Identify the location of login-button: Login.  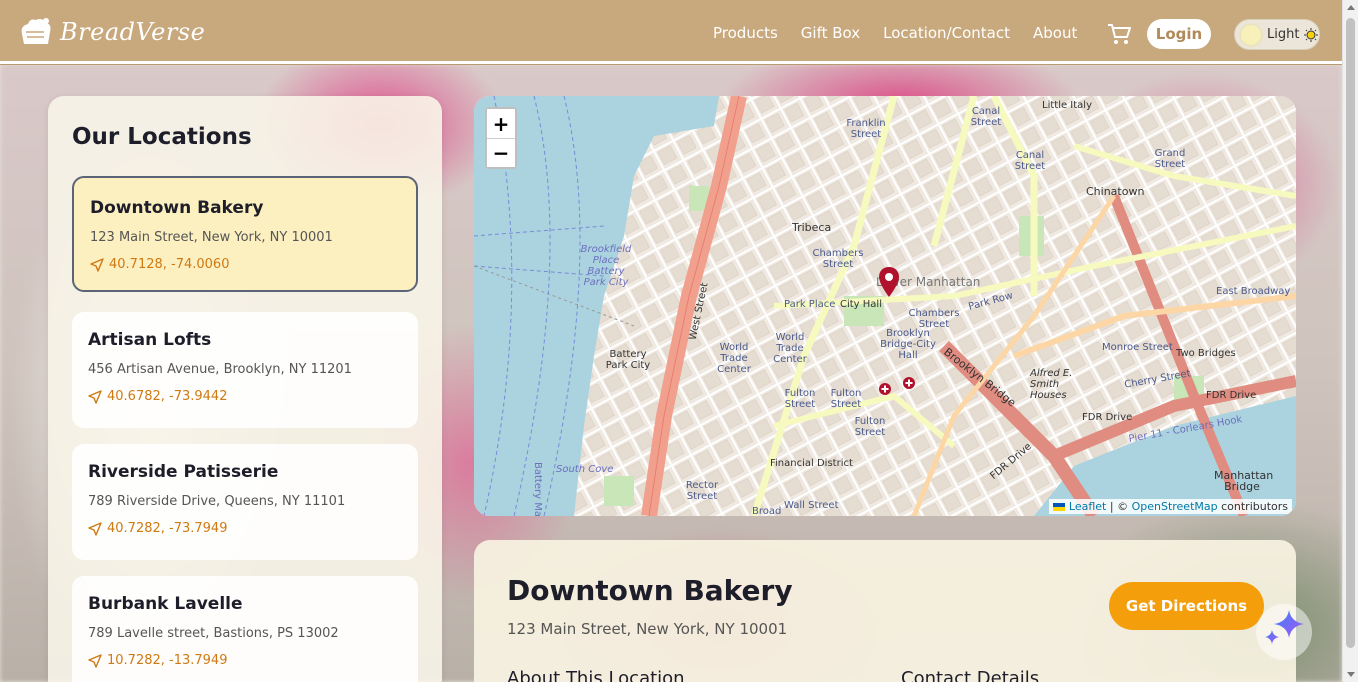
(1179, 34).